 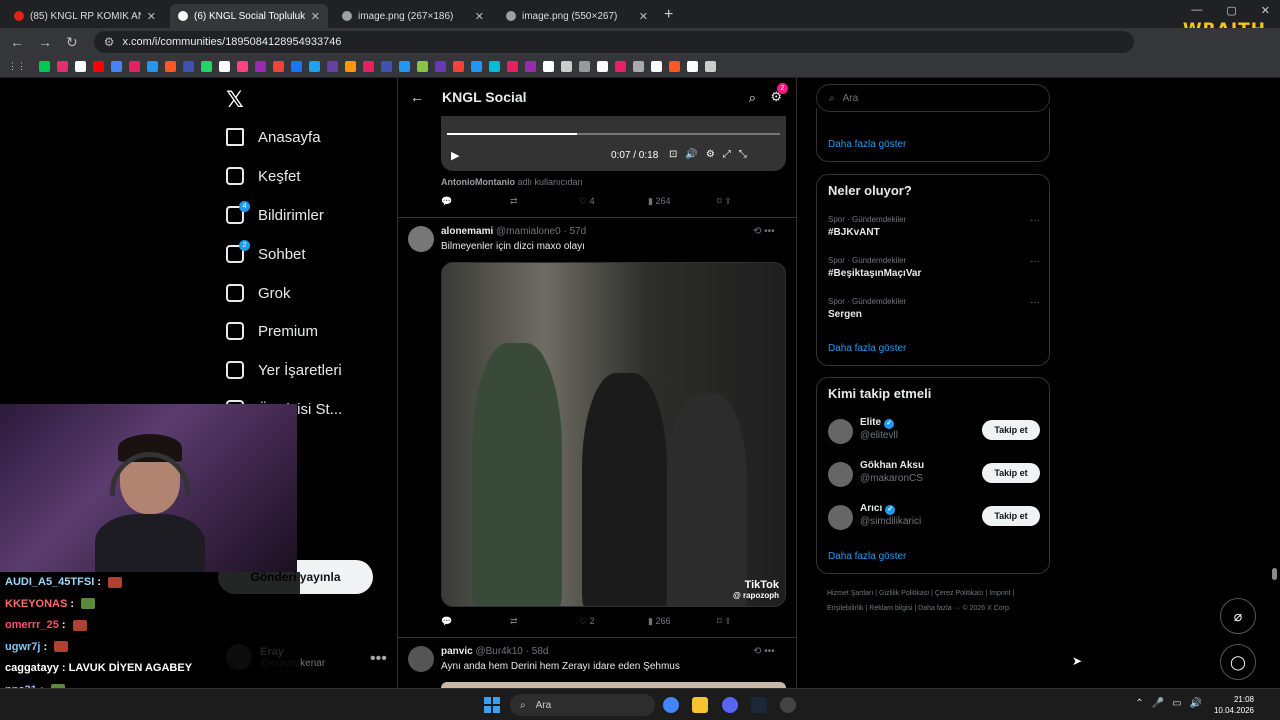 What do you see at coordinates (1274, 574) in the screenshot?
I see `scrollbar` at bounding box center [1274, 574].